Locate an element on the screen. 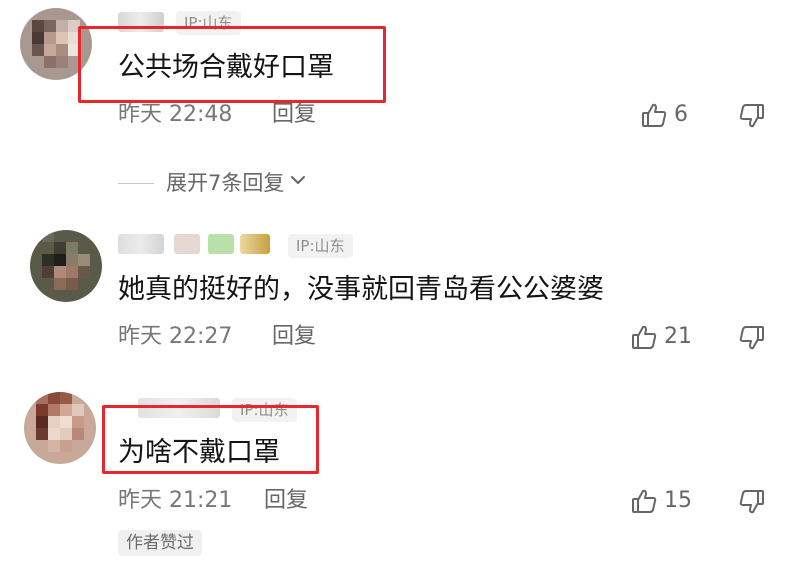  comment-timestamp: 昨天 22:27 is located at coordinates (175, 336).